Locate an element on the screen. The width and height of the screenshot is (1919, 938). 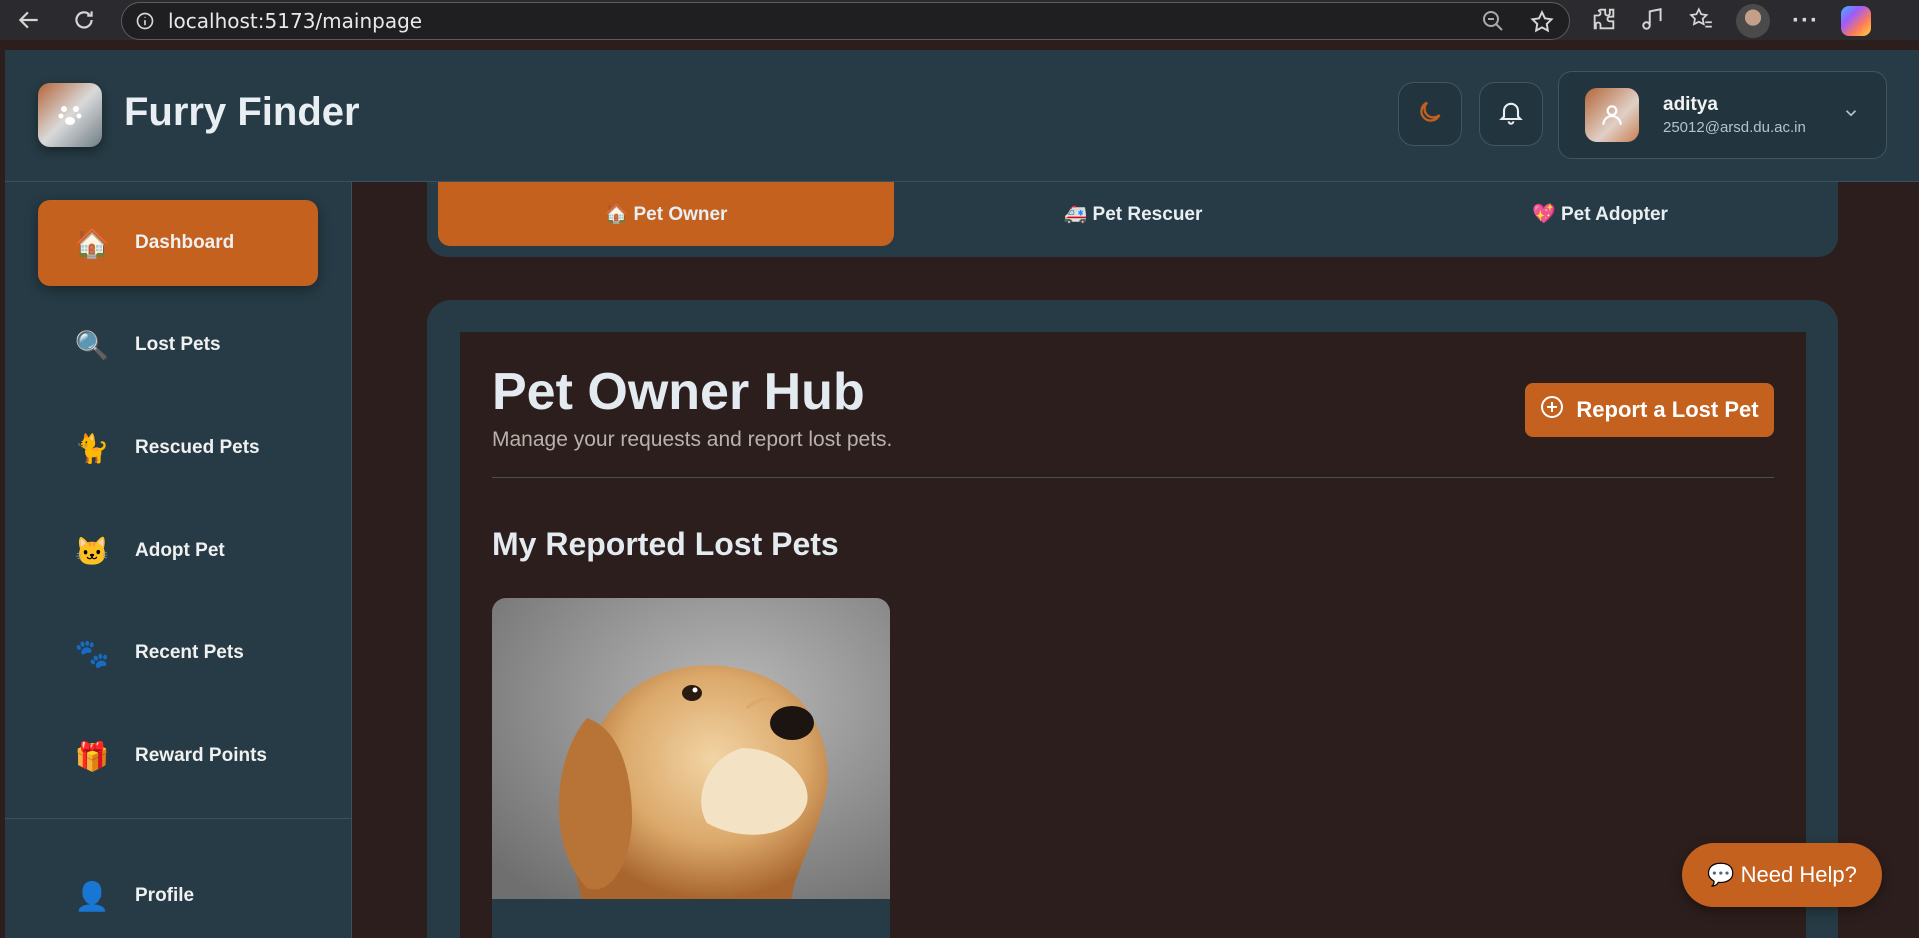
sidebar-item-adopt-pet: 🐱 Adopt Pet is located at coordinates (178, 551).